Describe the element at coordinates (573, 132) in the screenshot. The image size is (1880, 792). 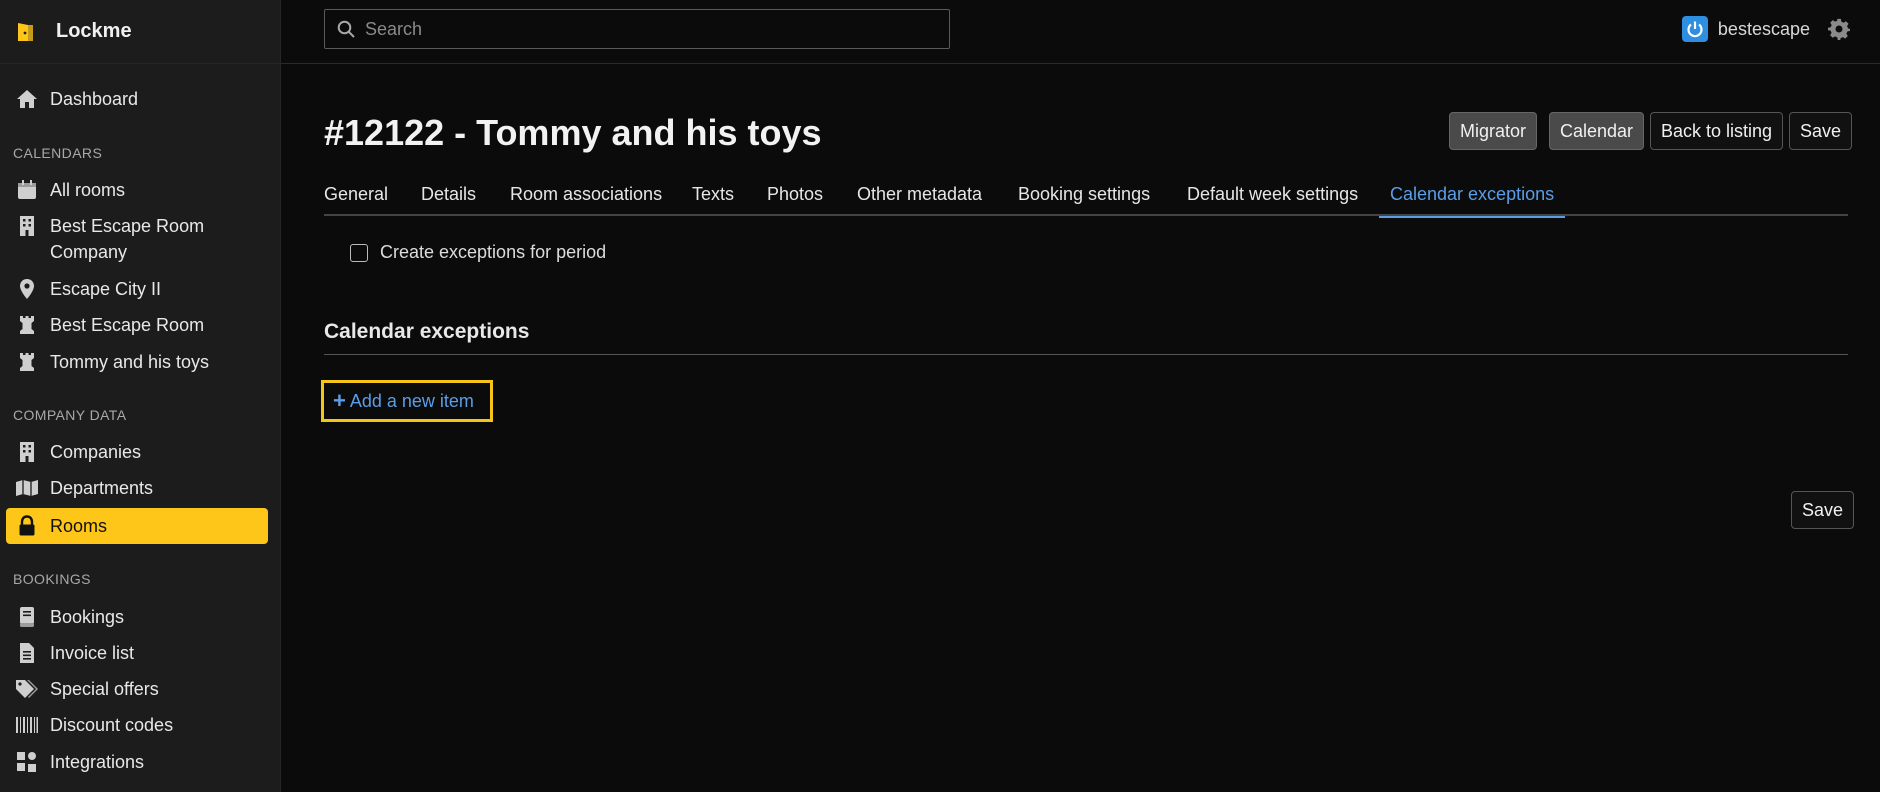
I see `page-title: #12122 - Tommy and his toys` at that location.